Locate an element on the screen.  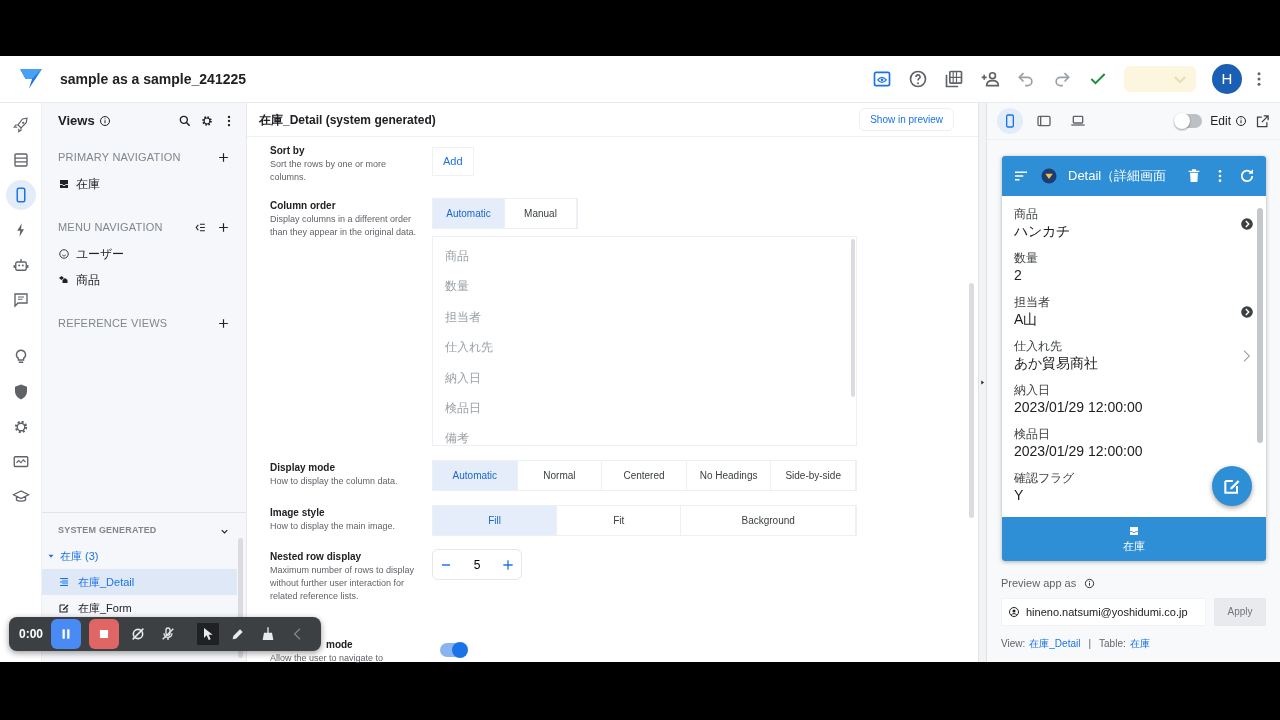
app-title: sample as a sample_241225 is located at coordinates (153, 79).